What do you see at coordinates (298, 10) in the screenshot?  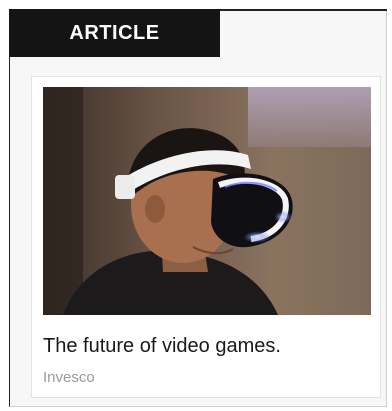 I see `top-divider` at bounding box center [298, 10].